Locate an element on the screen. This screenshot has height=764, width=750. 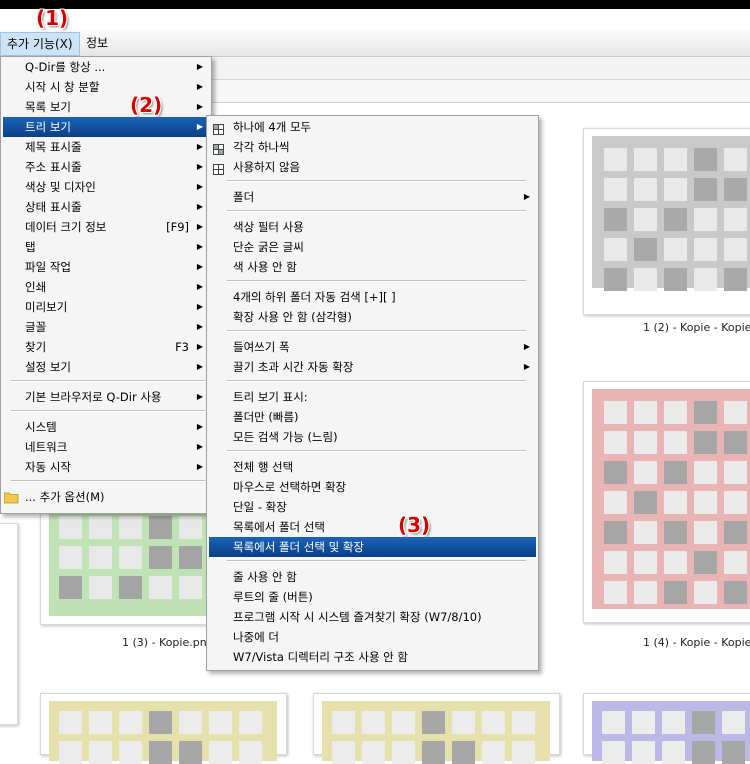
submenu-item: 트리 보기 표시: is located at coordinates (372, 397).